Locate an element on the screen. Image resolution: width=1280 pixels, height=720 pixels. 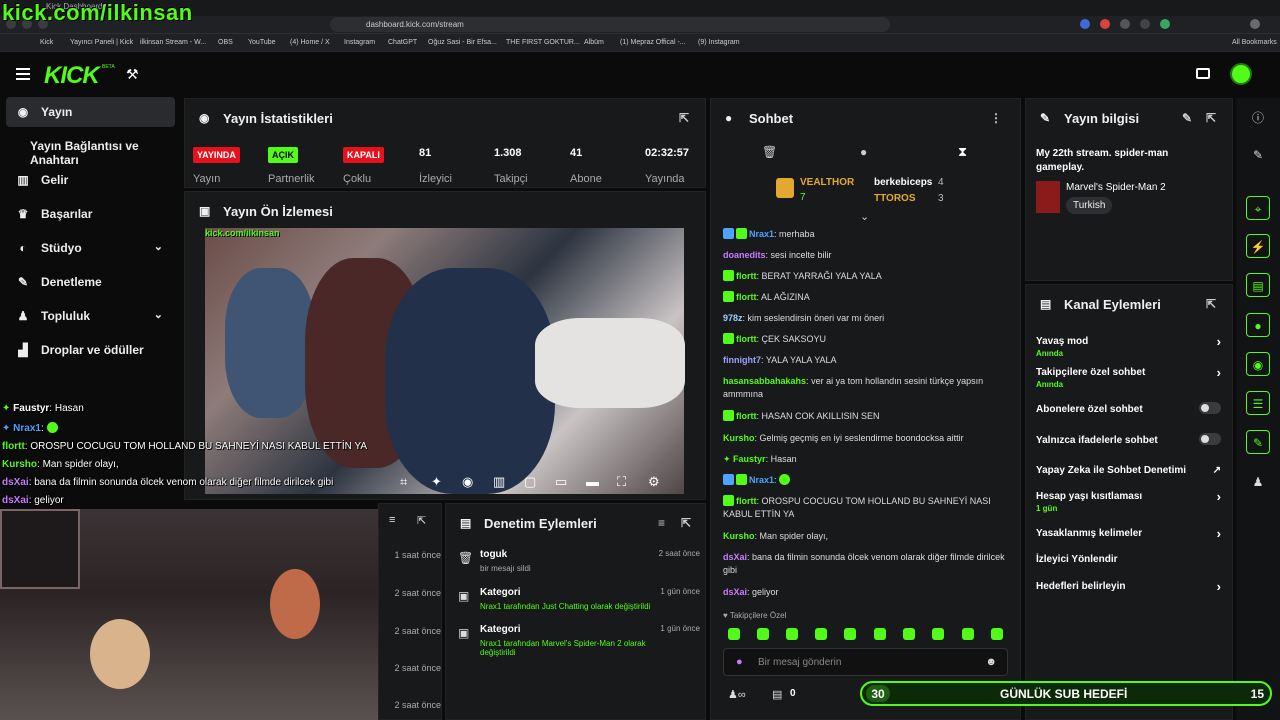
chat-input: ● Bir mesaj gönderin ☻ is located at coordinates (865, 662).